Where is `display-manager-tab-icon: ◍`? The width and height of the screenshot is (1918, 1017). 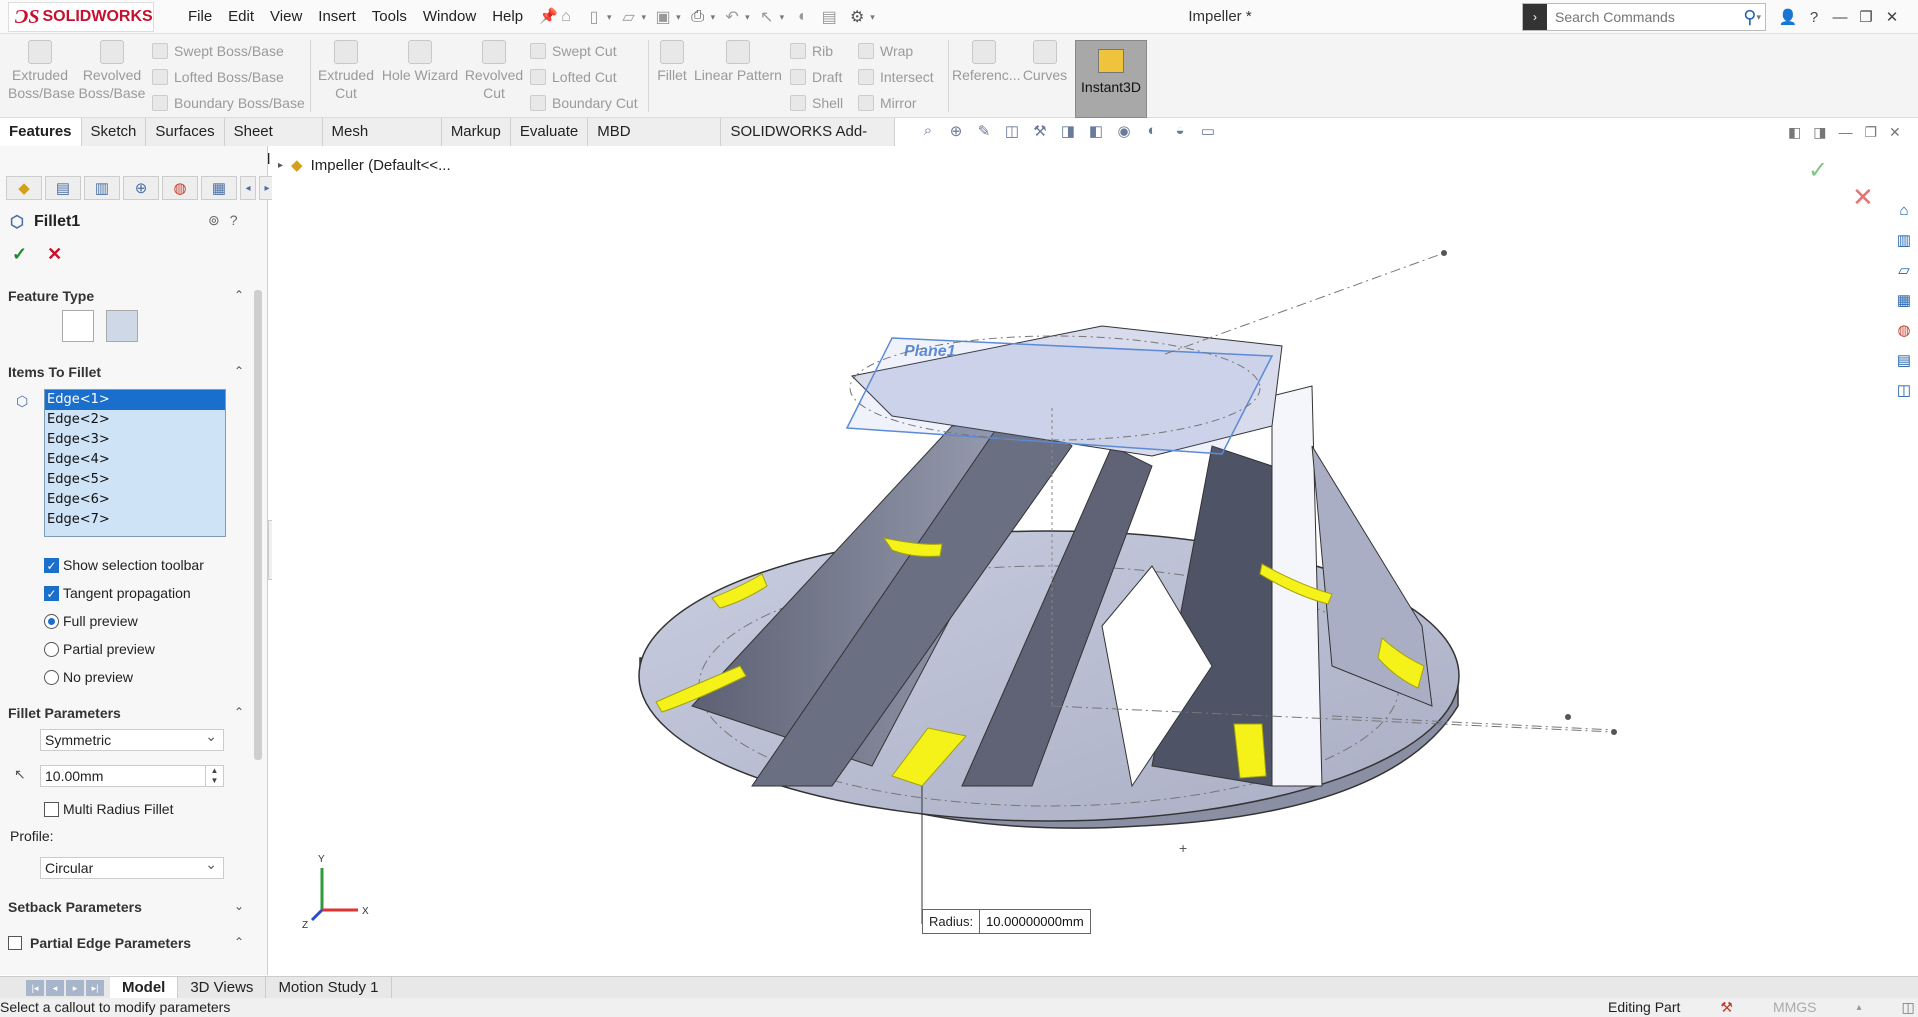
display-manager-tab-icon: ◍ is located at coordinates (180, 188).